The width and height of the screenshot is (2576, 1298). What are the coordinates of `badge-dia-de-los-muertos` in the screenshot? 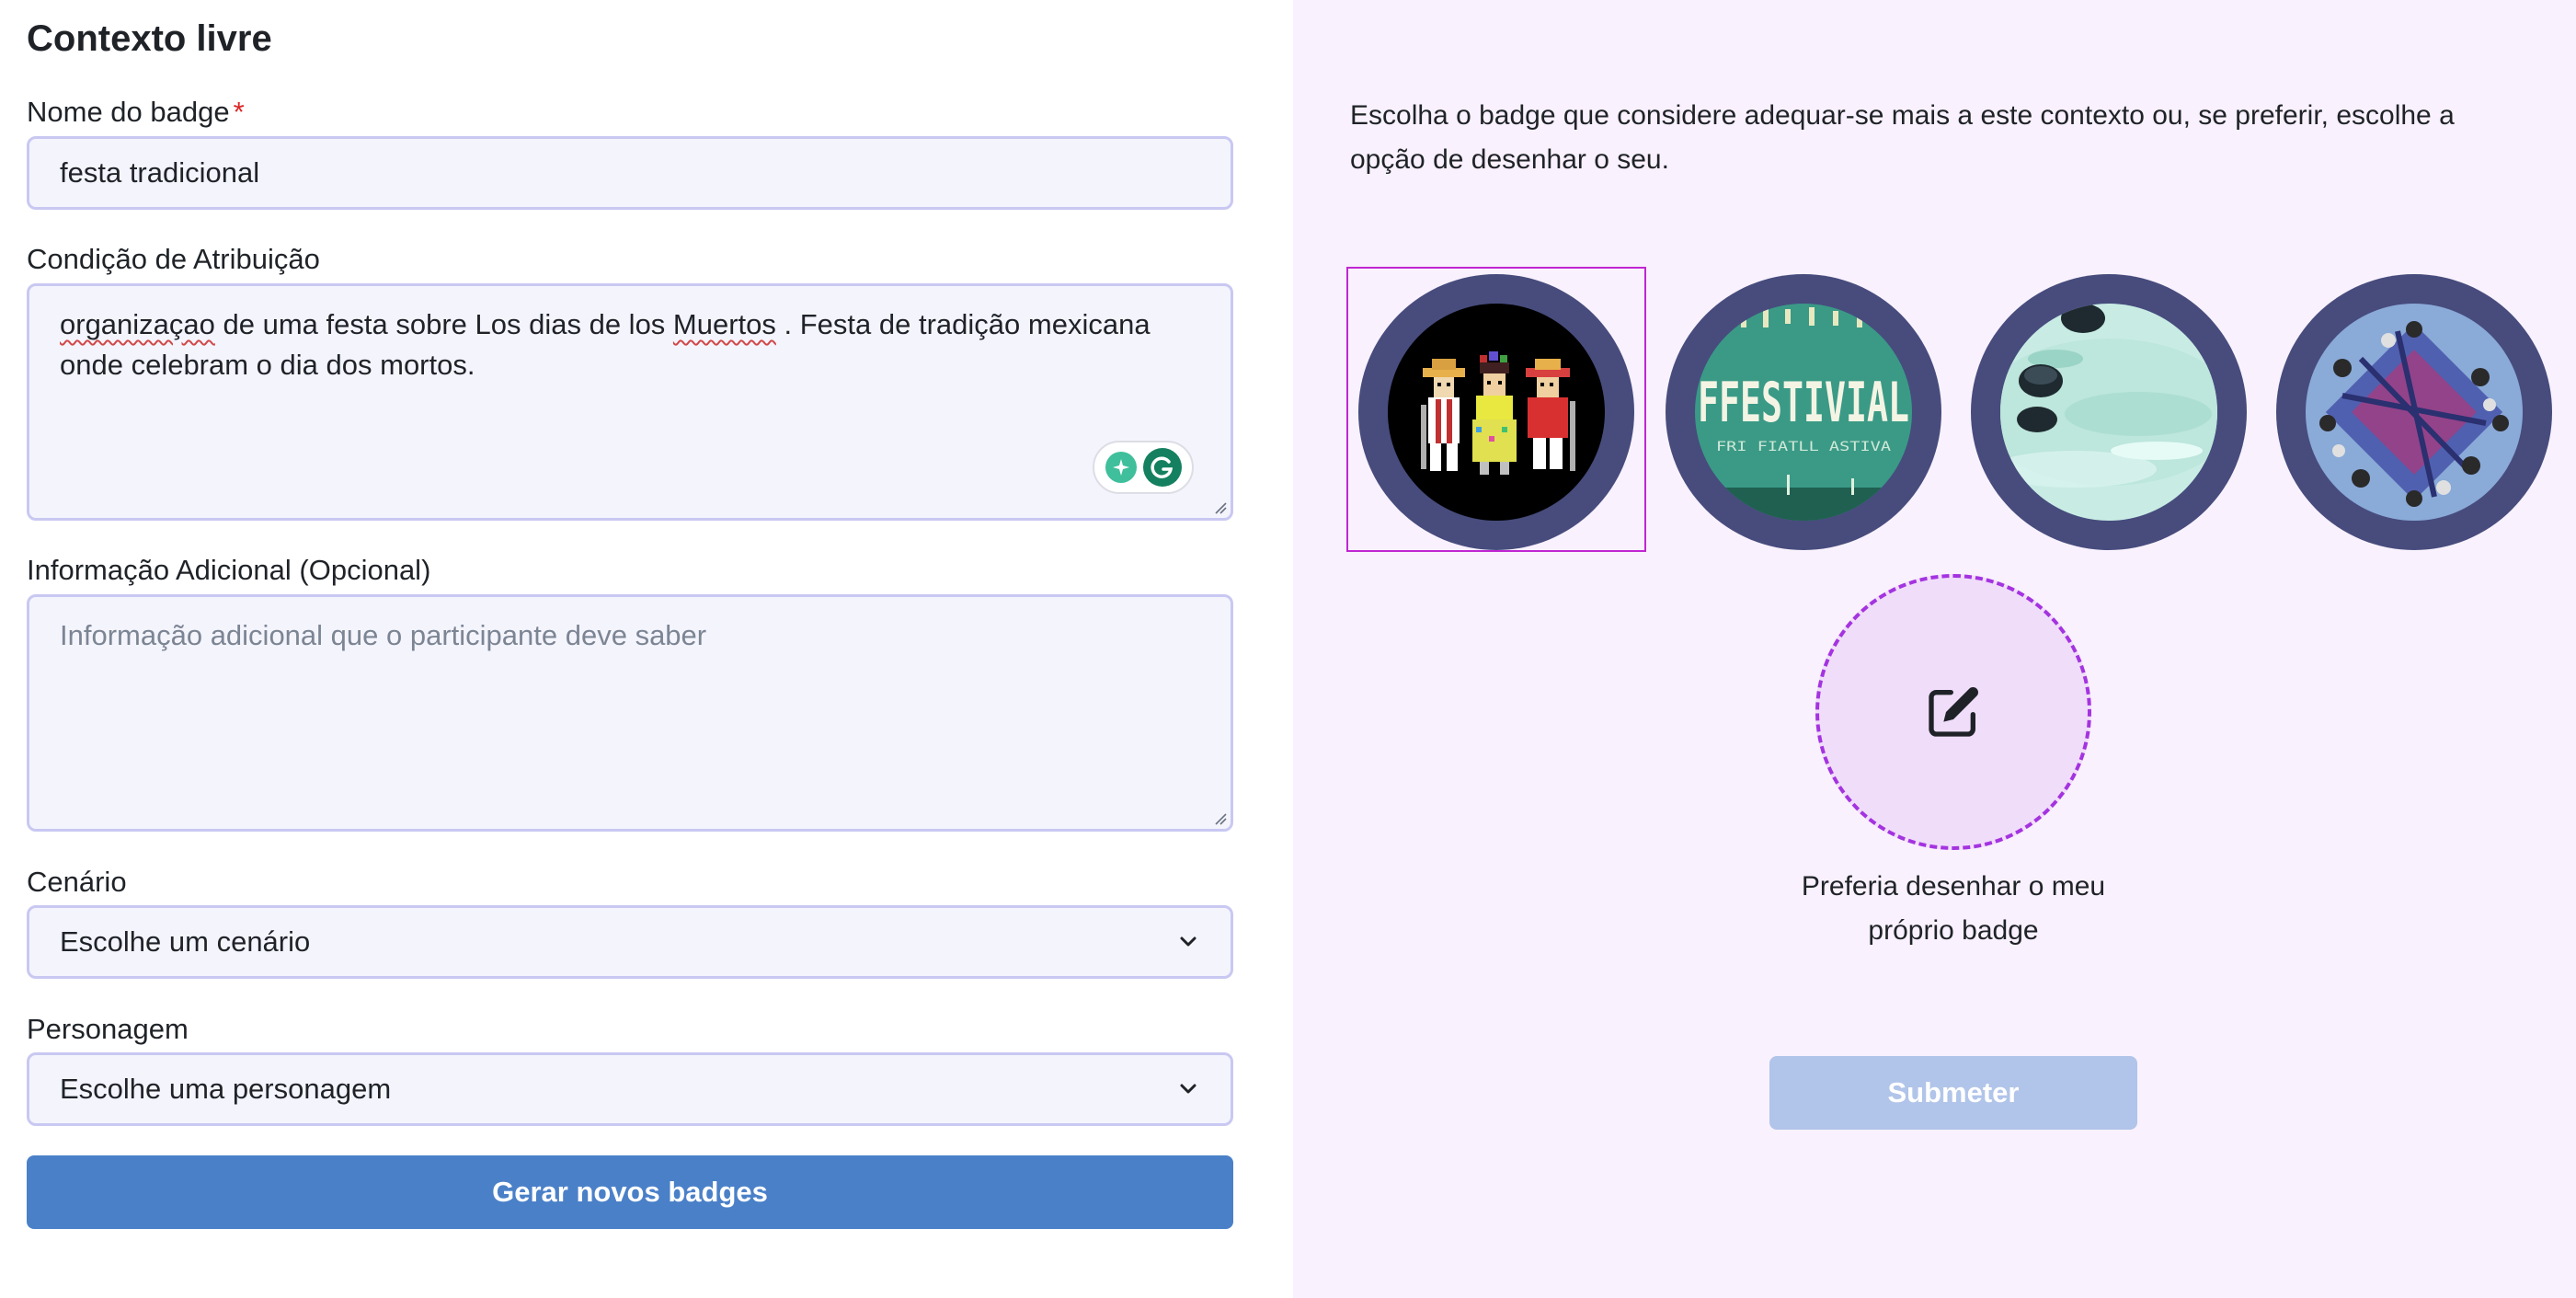 It's located at (1496, 412).